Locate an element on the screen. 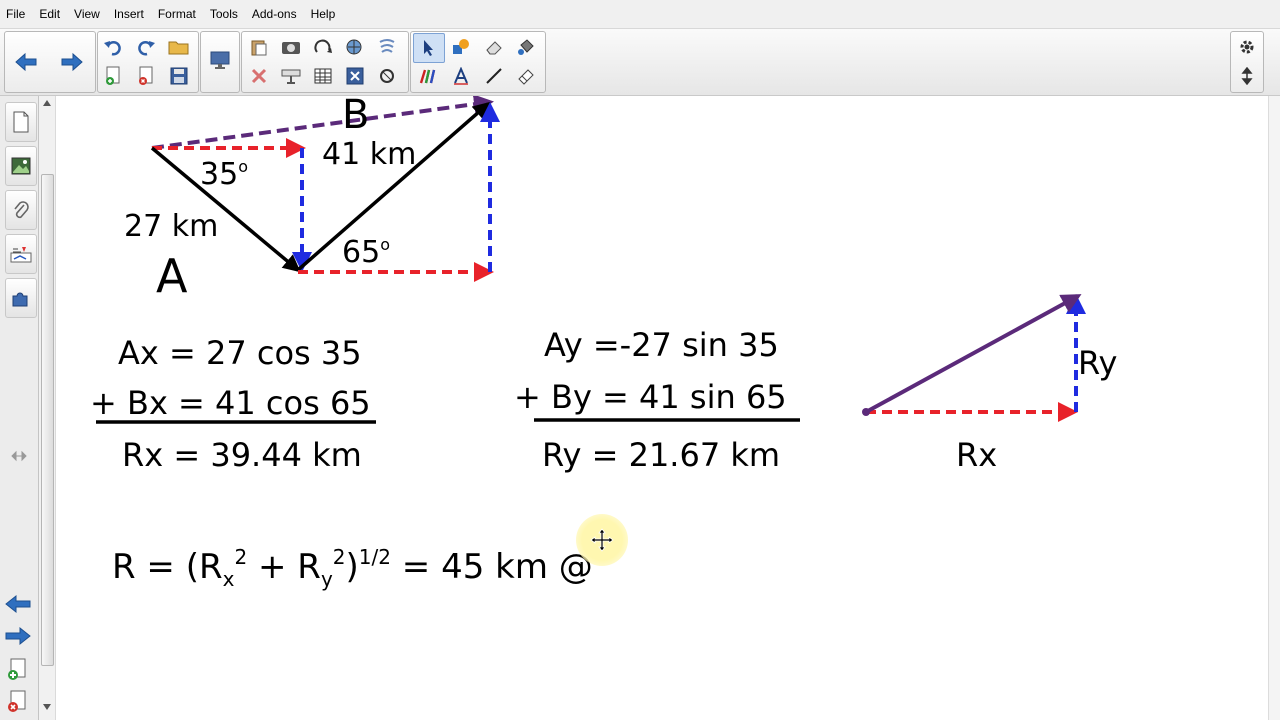 Image resolution: width=1280 pixels, height=724 pixels. menu-help: Help is located at coordinates (324, 14).